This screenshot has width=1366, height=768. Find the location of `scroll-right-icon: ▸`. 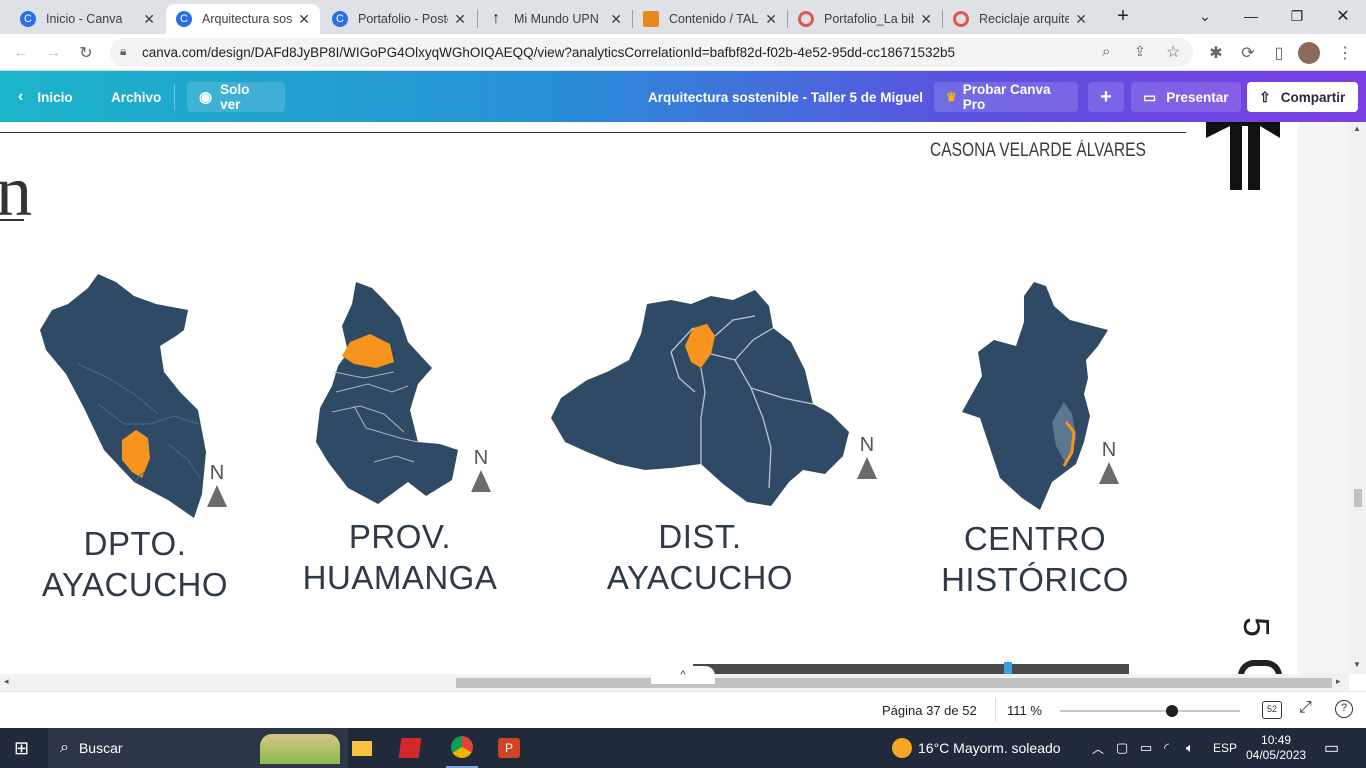

scroll-right-icon: ▸ is located at coordinates (1338, 681).